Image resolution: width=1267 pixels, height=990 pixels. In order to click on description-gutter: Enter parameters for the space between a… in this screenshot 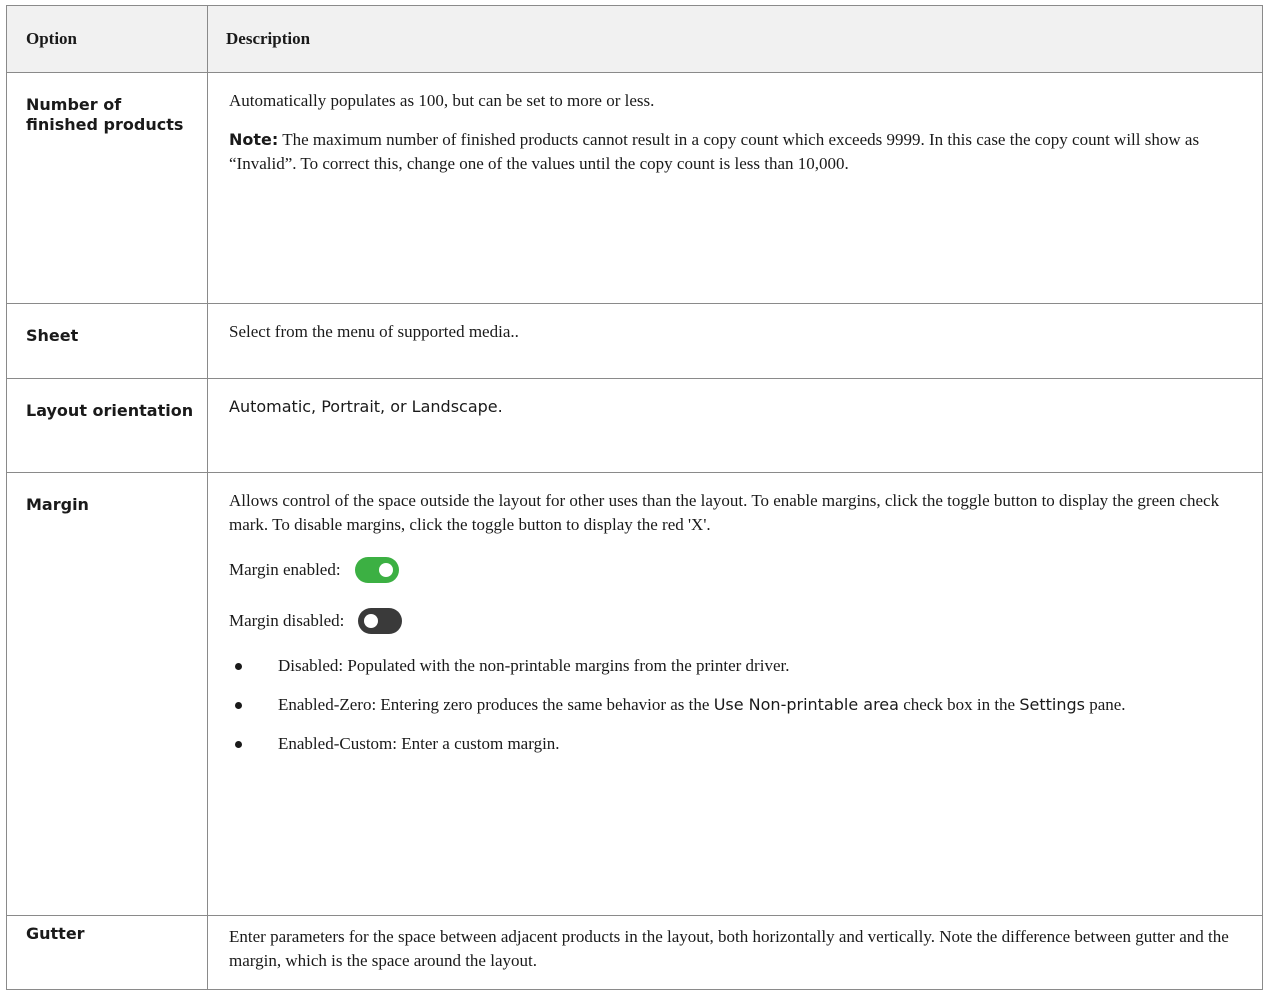, I will do `click(735, 952)`.